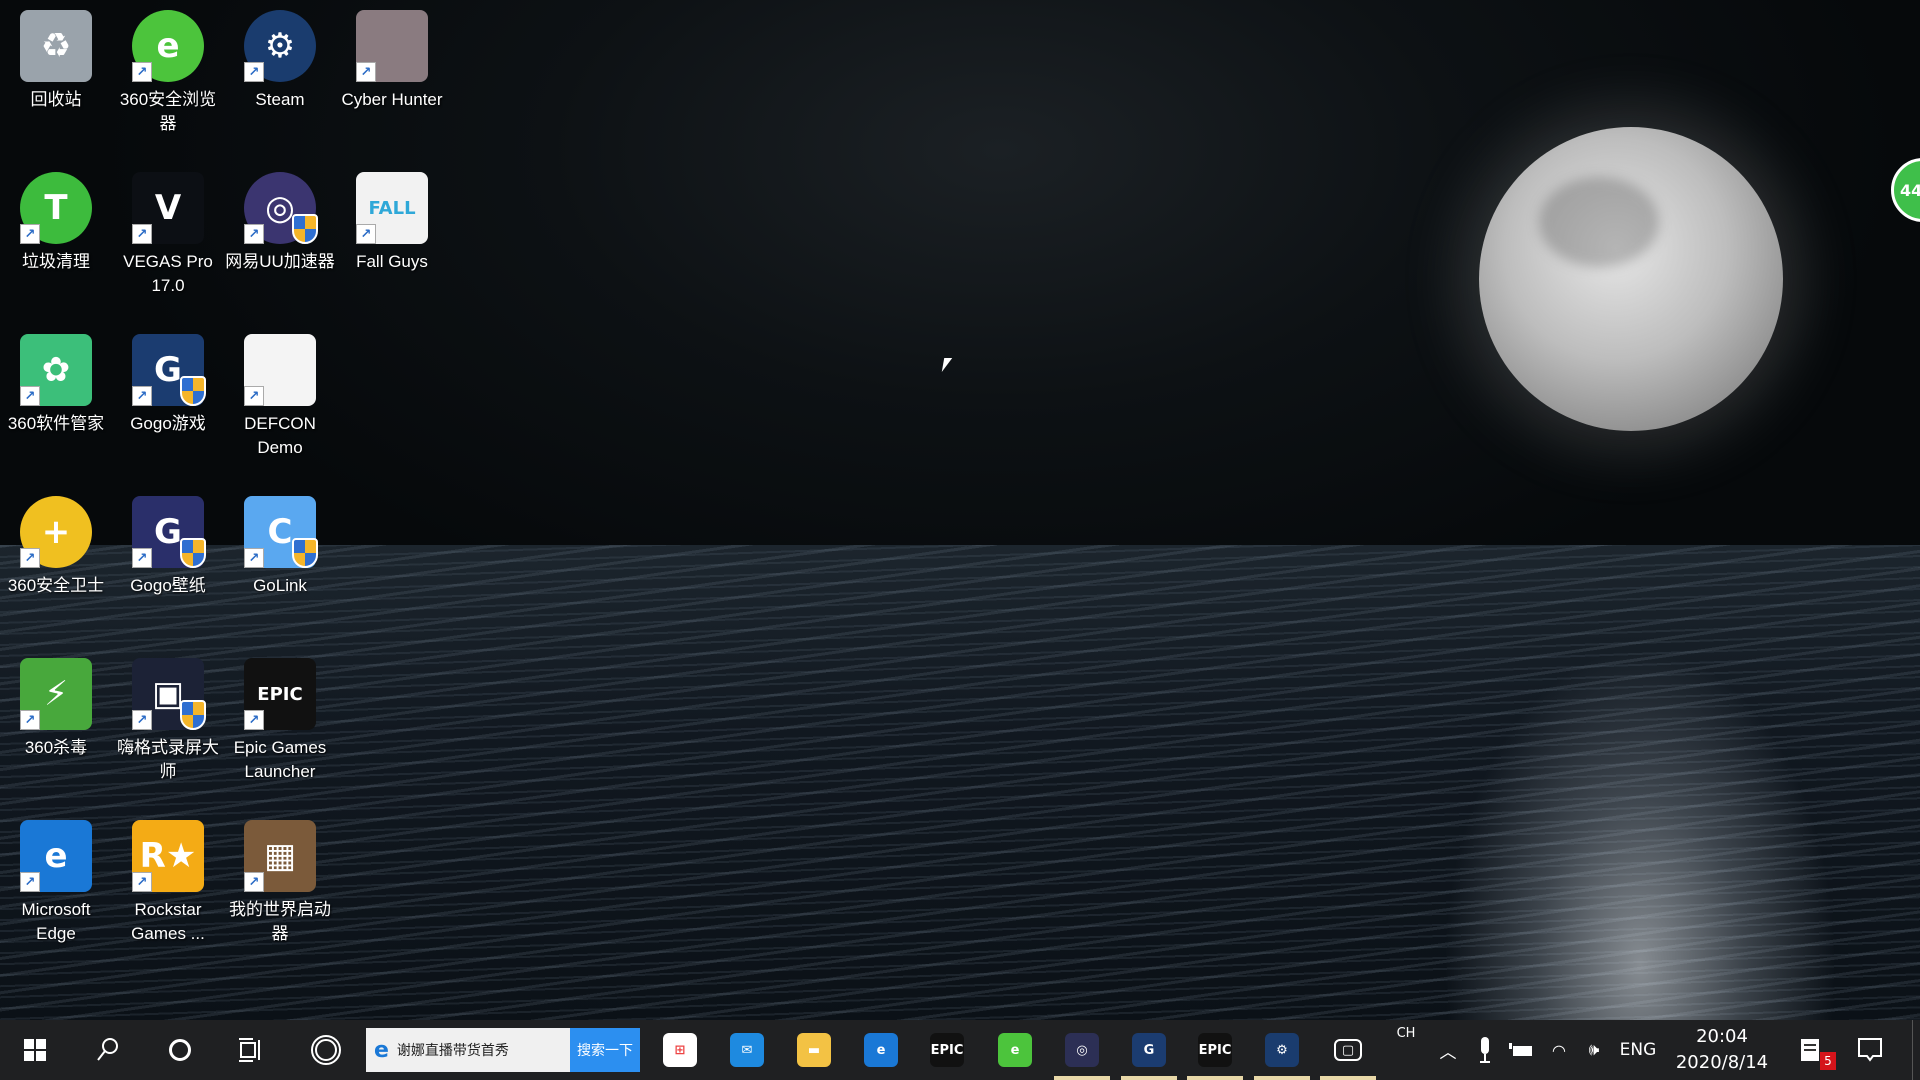 The height and width of the screenshot is (1080, 1920). What do you see at coordinates (1916, 1050) in the screenshot?
I see `show-desktop-button` at bounding box center [1916, 1050].